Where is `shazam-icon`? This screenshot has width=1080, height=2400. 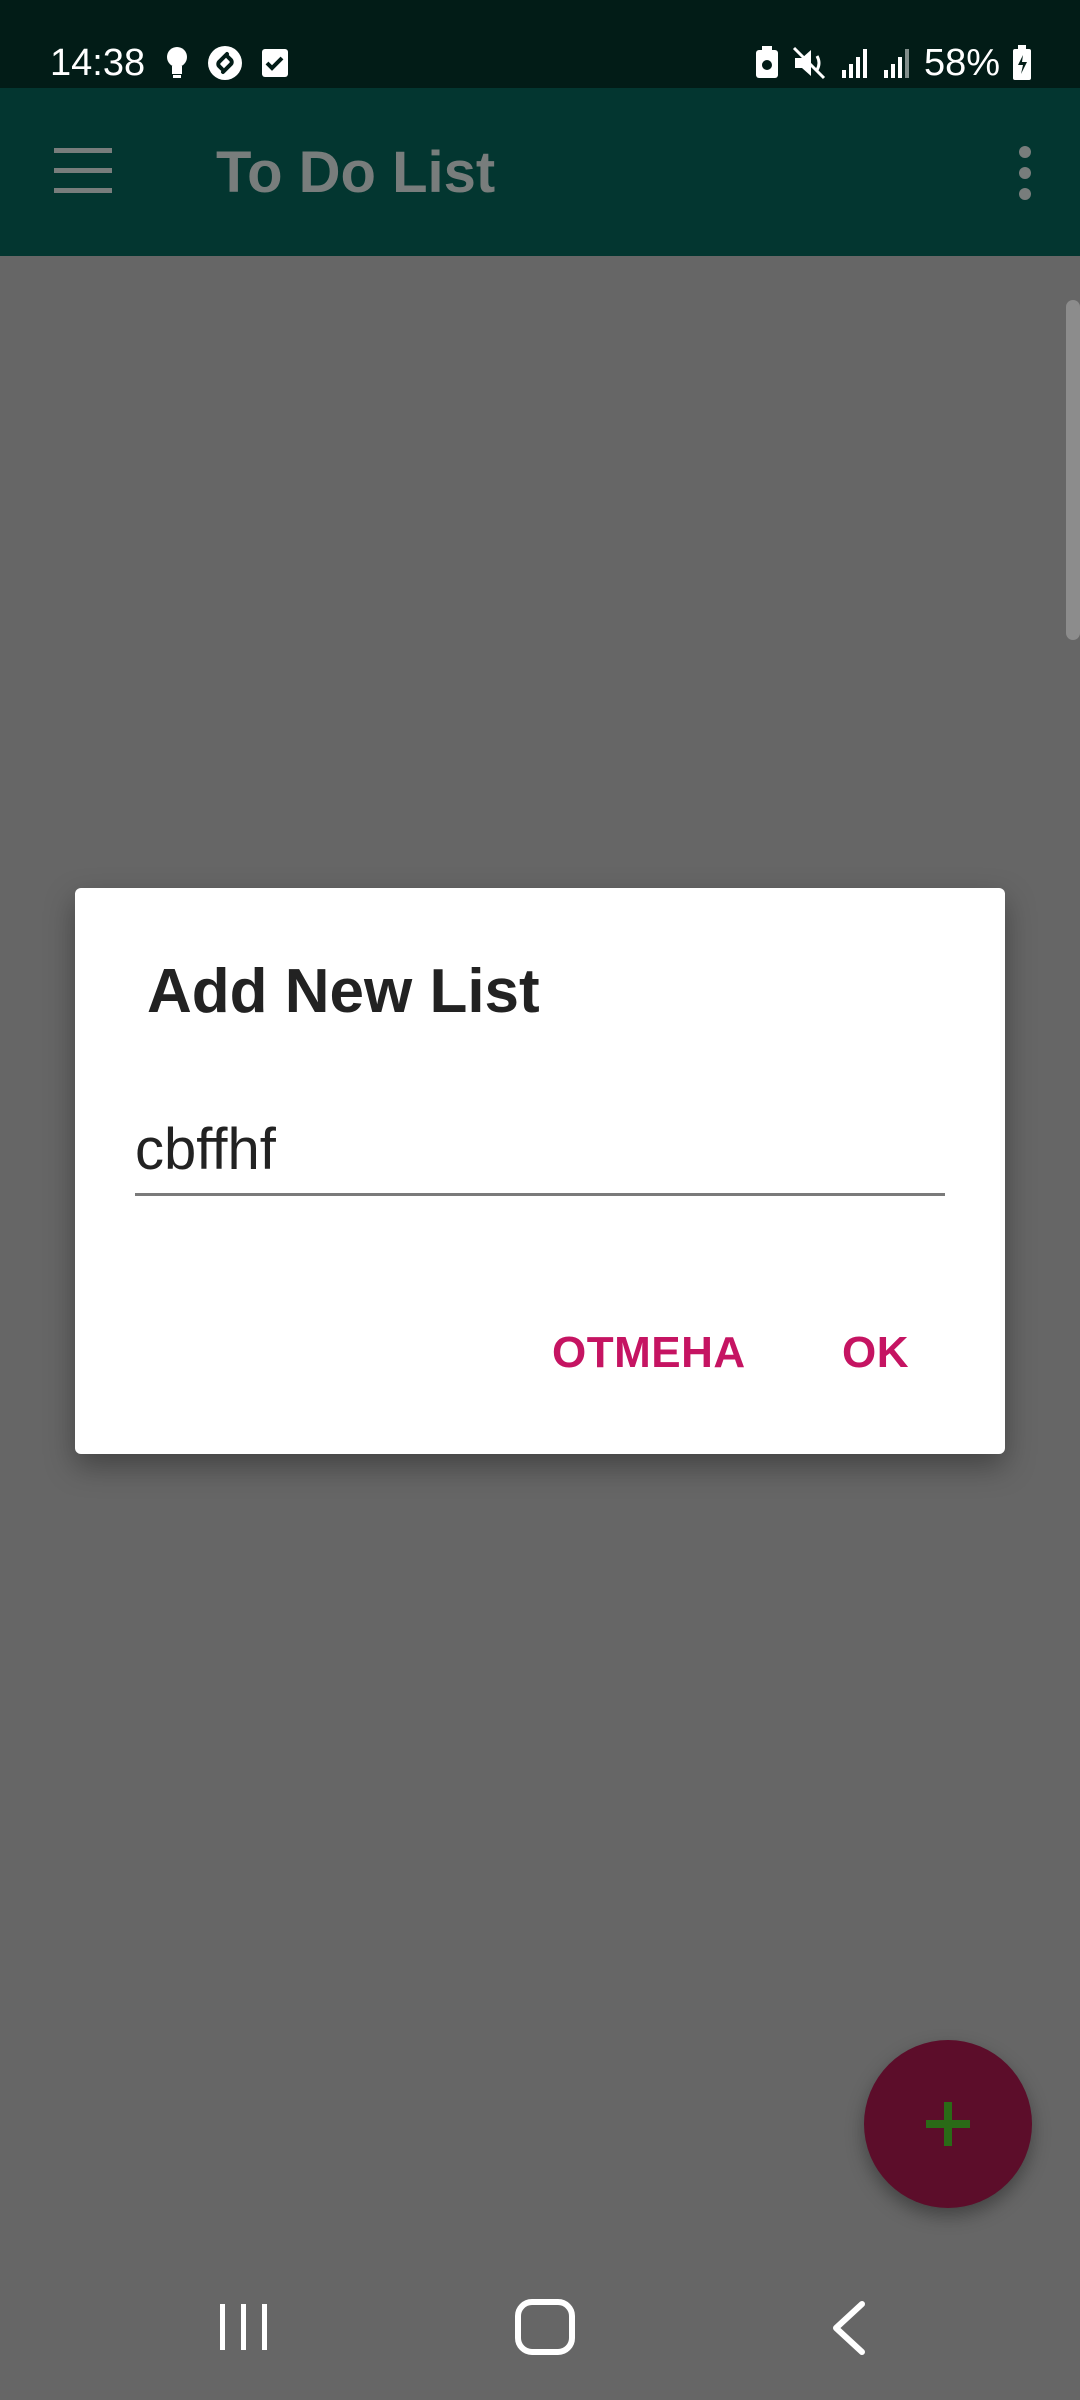
shazam-icon is located at coordinates (225, 63).